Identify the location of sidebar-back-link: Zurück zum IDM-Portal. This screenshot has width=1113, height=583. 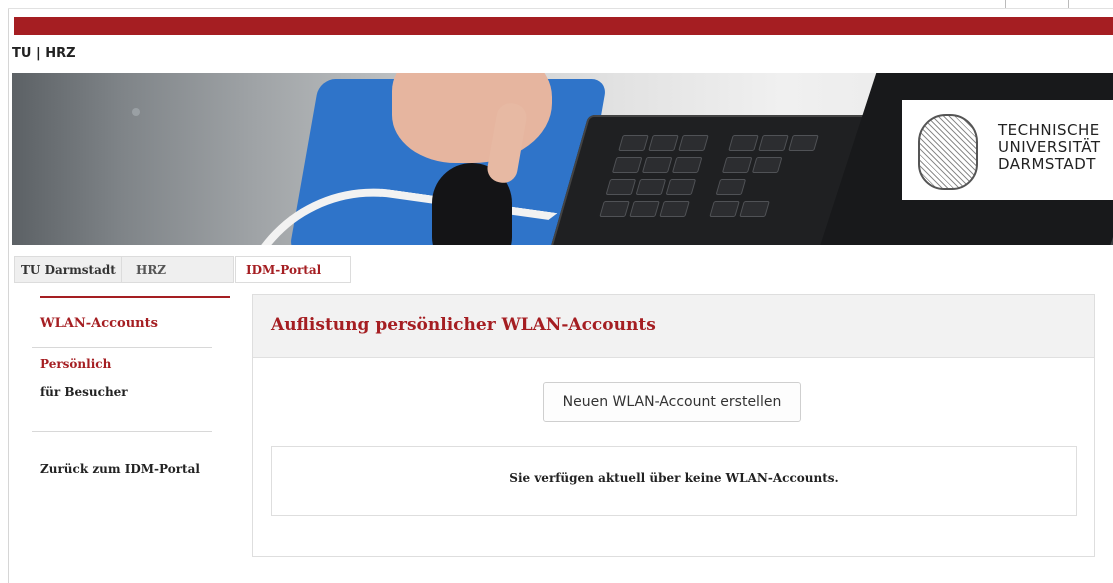
(120, 469).